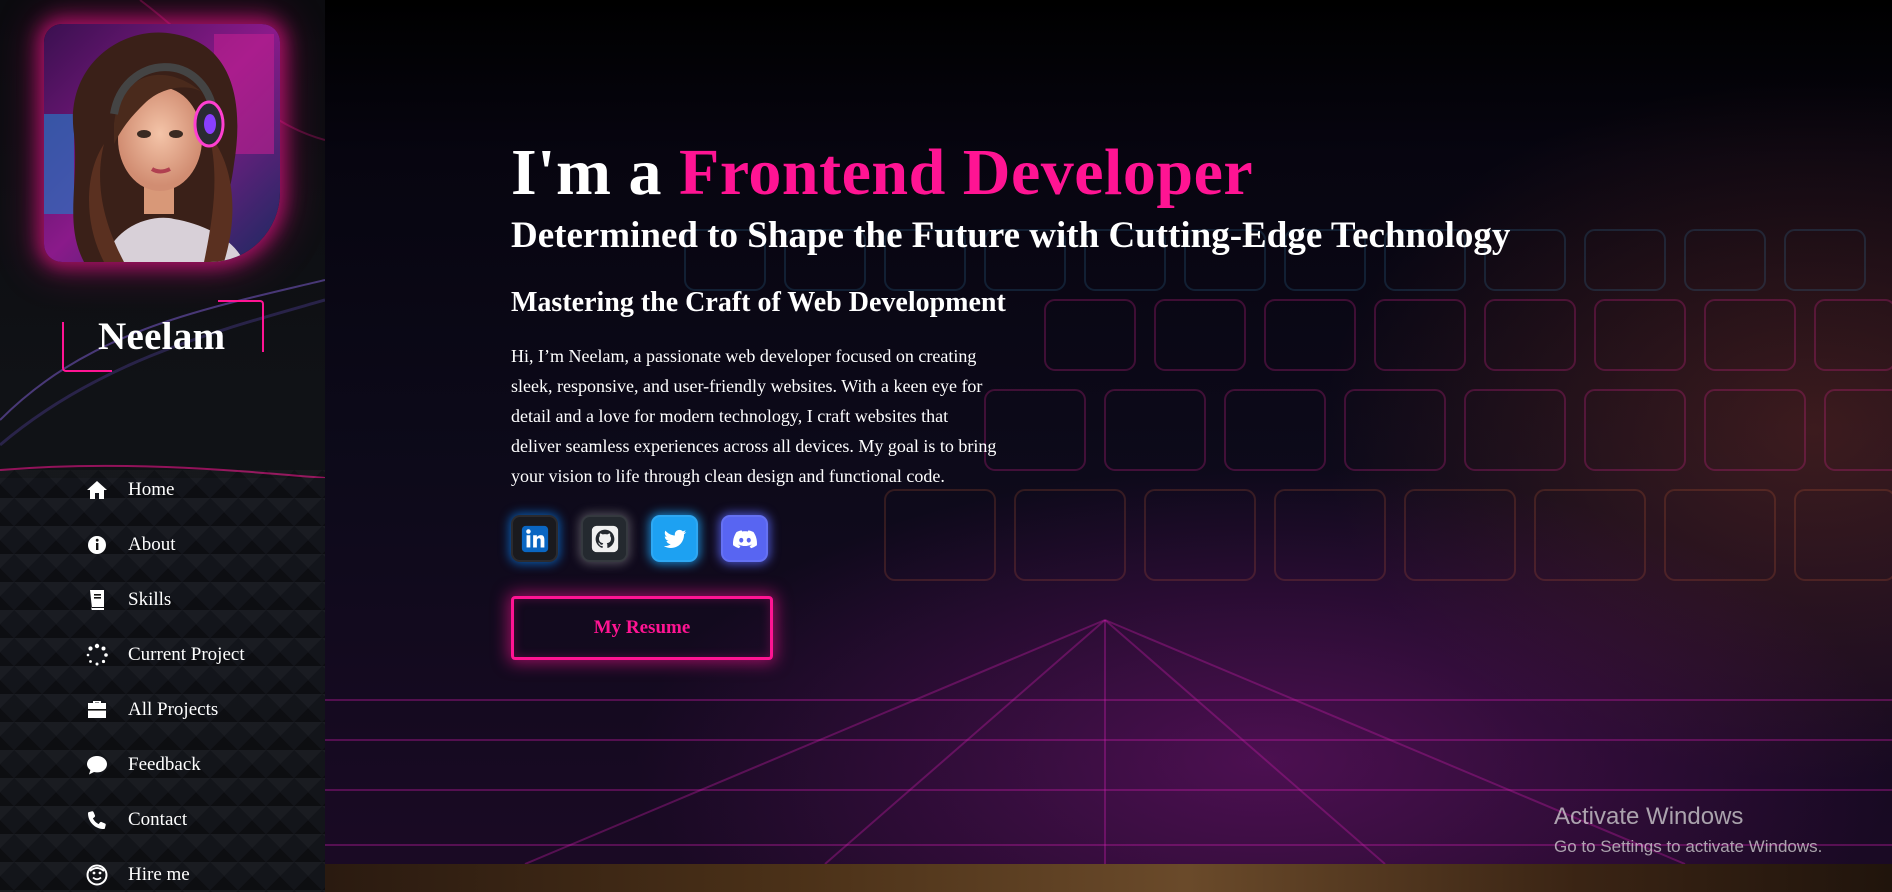 Image resolution: width=1892 pixels, height=892 pixels. Describe the element at coordinates (97, 710) in the screenshot. I see `briefcase-icon` at that location.